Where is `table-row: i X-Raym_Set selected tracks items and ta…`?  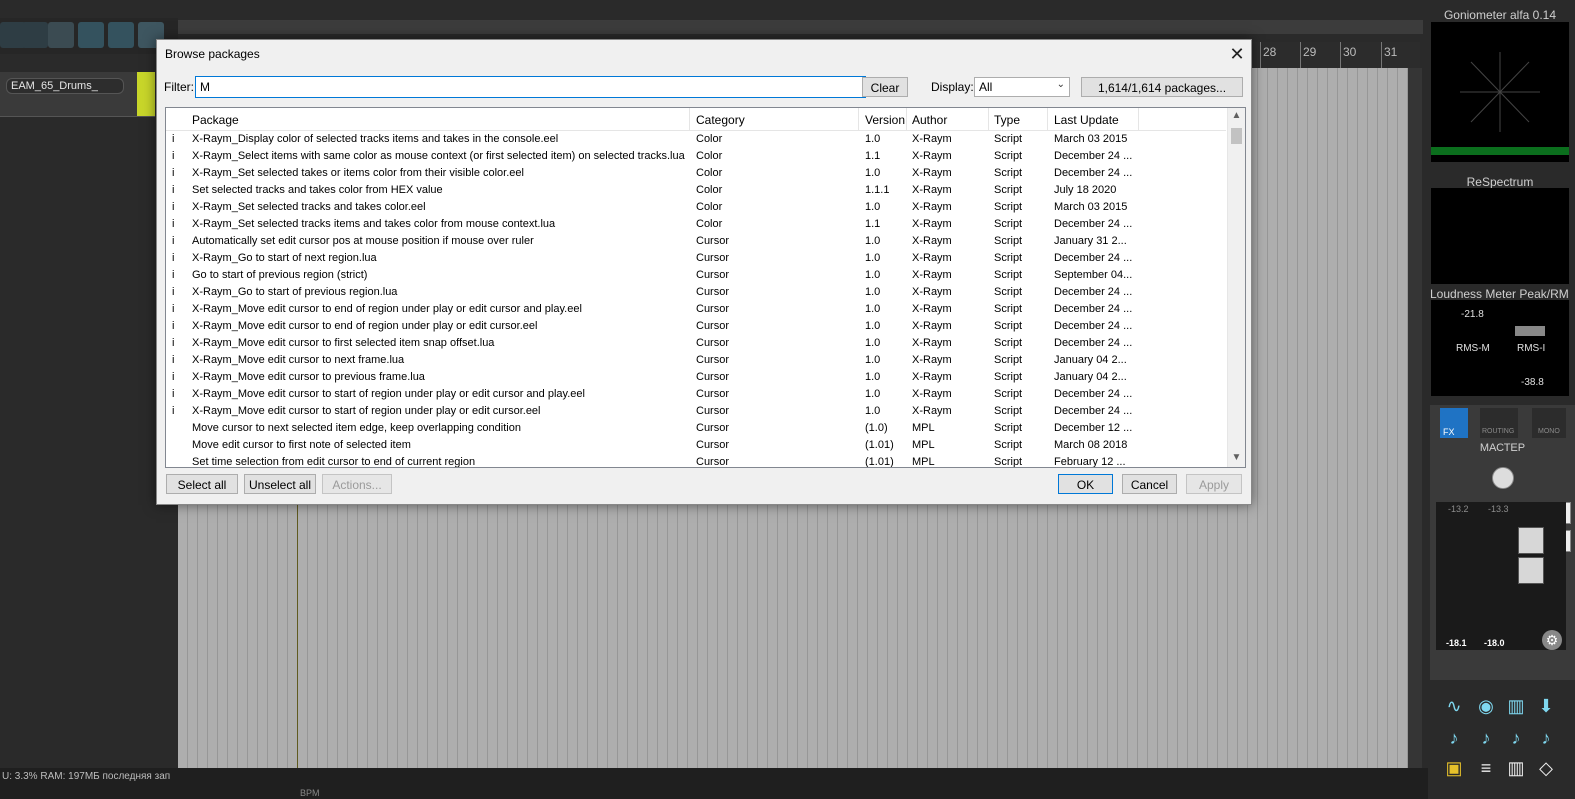 table-row: i X-Raym_Set selected tracks items and ta… is located at coordinates (696, 224).